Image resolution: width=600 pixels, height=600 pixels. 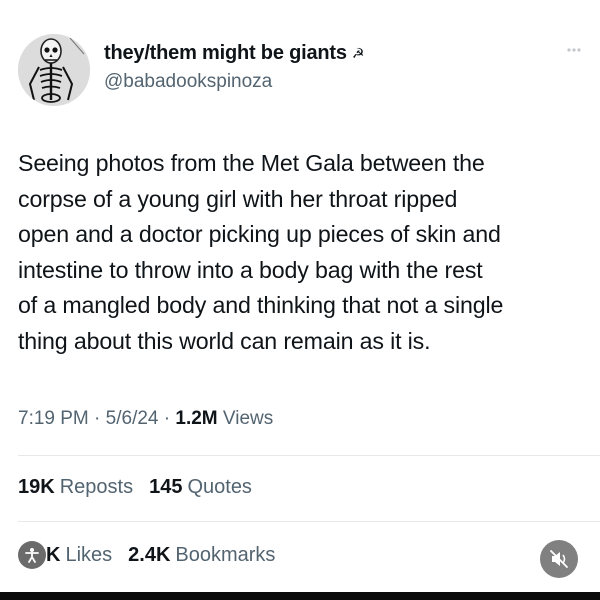 What do you see at coordinates (32, 555) in the screenshot?
I see `accessibility-icon` at bounding box center [32, 555].